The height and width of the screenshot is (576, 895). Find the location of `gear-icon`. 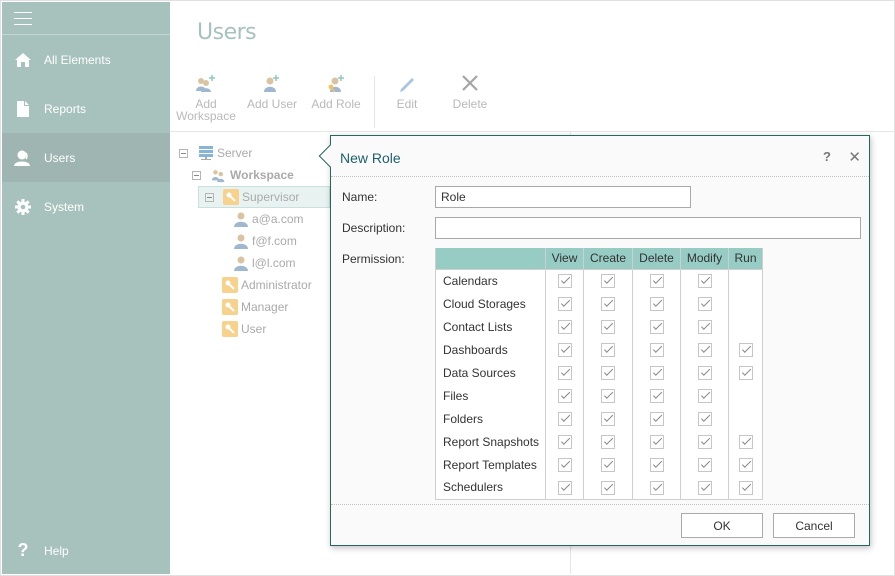

gear-icon is located at coordinates (23, 206).